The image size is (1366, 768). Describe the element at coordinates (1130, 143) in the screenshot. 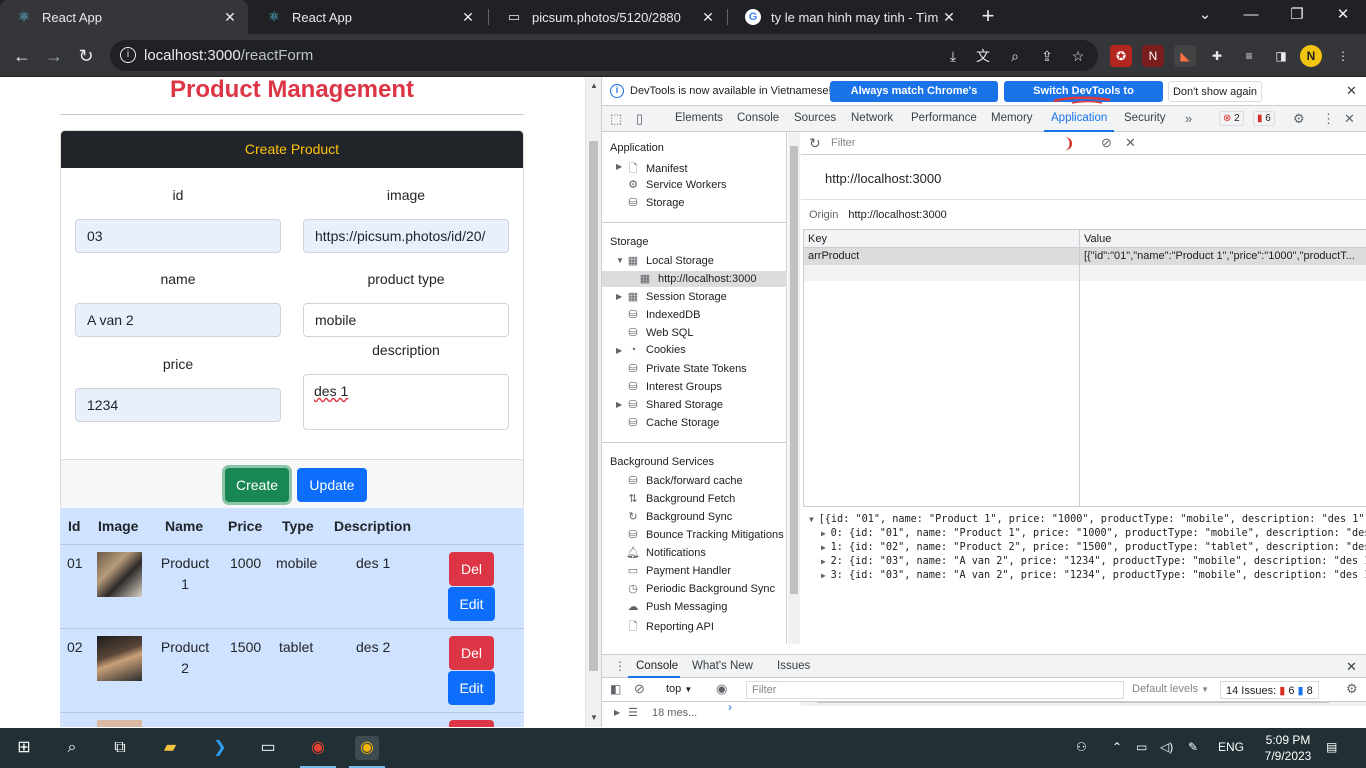

I see `delete-selected-icon: ✕` at that location.